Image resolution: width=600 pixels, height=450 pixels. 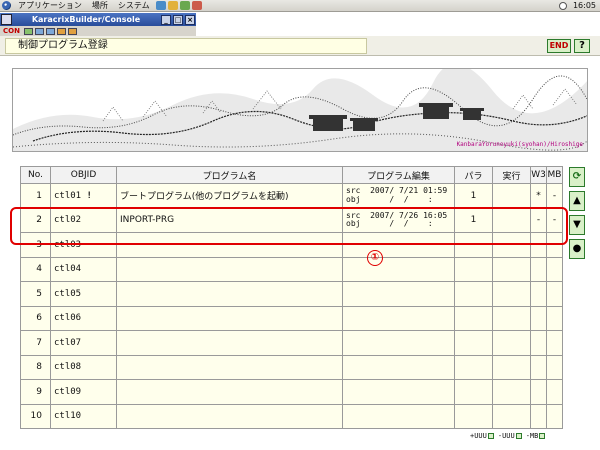 What do you see at coordinates (83, 196) in the screenshot?
I see `cell-objid: ctl01 !` at bounding box center [83, 196].